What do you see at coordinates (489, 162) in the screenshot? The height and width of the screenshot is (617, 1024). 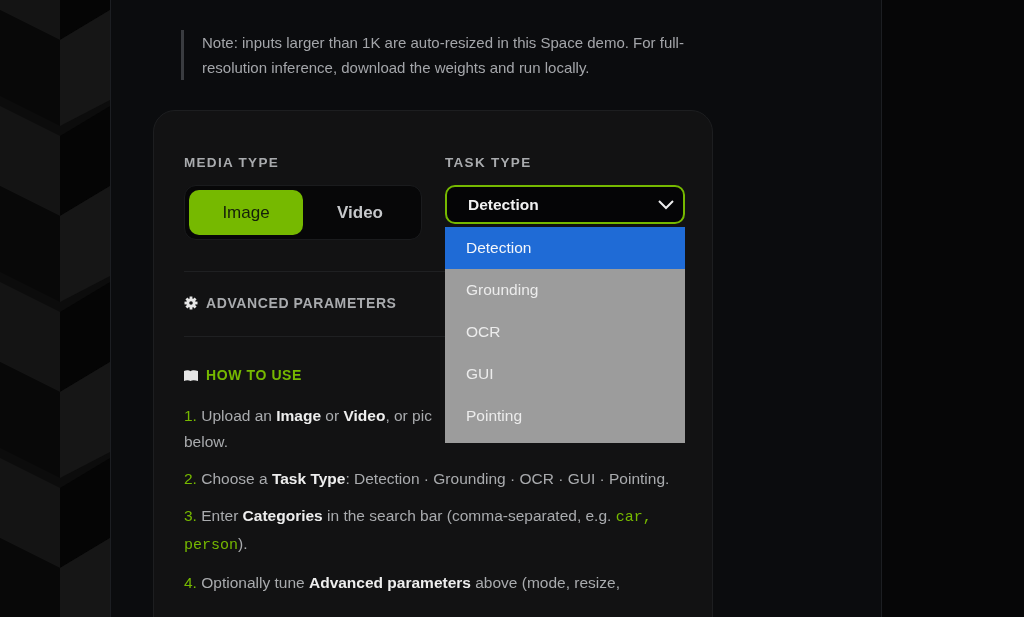 I see `field-label: TASK TYPE` at bounding box center [489, 162].